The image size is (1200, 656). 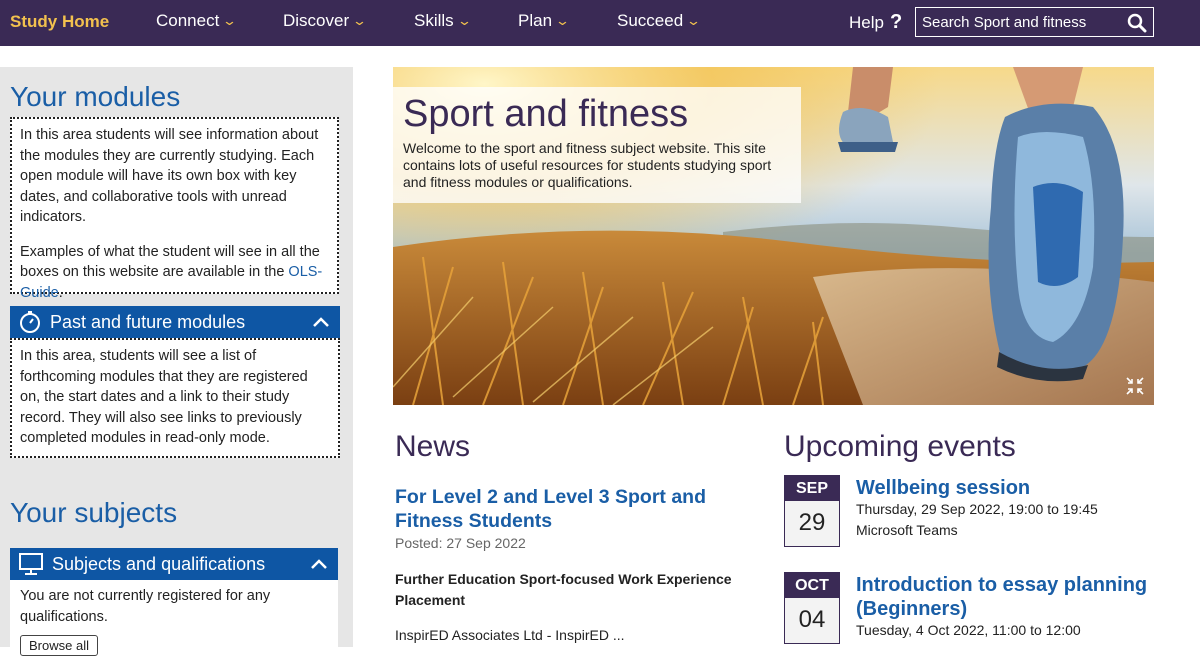 What do you see at coordinates (812, 619) in the screenshot?
I see `event-day: 04` at bounding box center [812, 619].